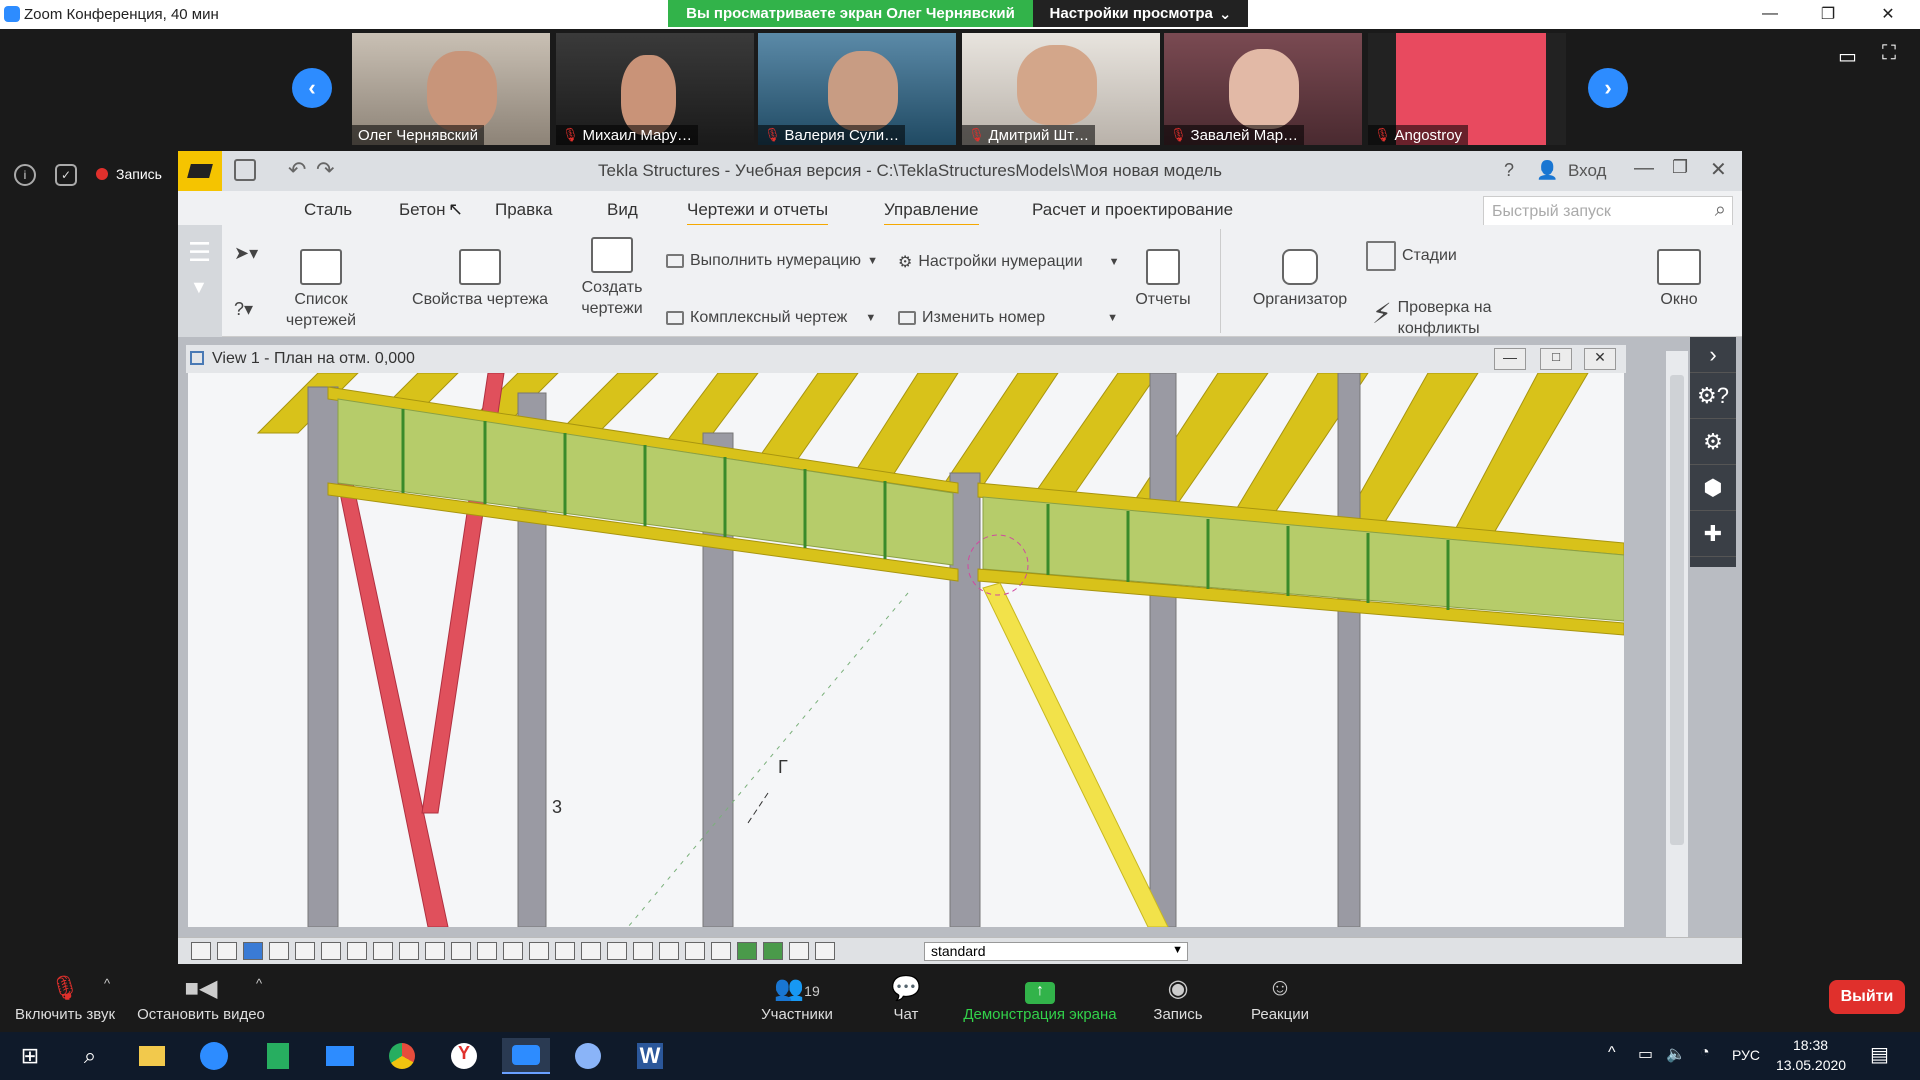  What do you see at coordinates (1713, 488) in the screenshot?
I see `cube-icon: ⬢` at bounding box center [1713, 488].